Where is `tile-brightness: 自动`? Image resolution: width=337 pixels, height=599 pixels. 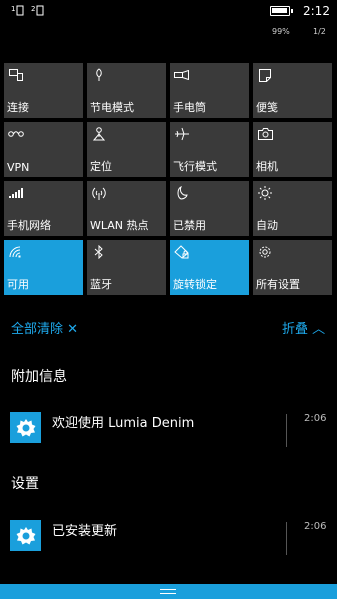 tile-brightness: 自动 is located at coordinates (292, 208).